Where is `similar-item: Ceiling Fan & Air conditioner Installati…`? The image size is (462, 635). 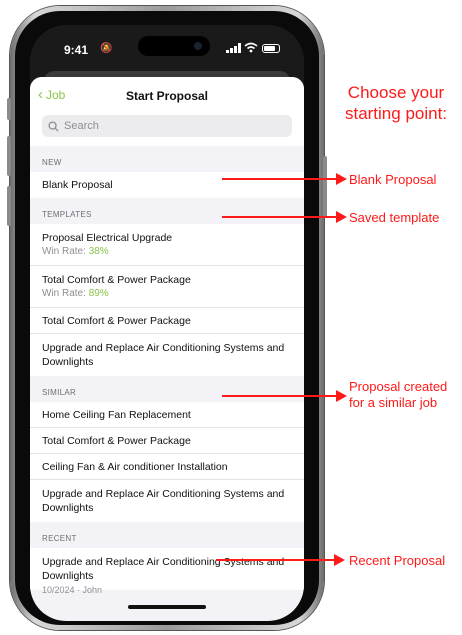
similar-item: Ceiling Fan & Air conditioner Installati… is located at coordinates (167, 467).